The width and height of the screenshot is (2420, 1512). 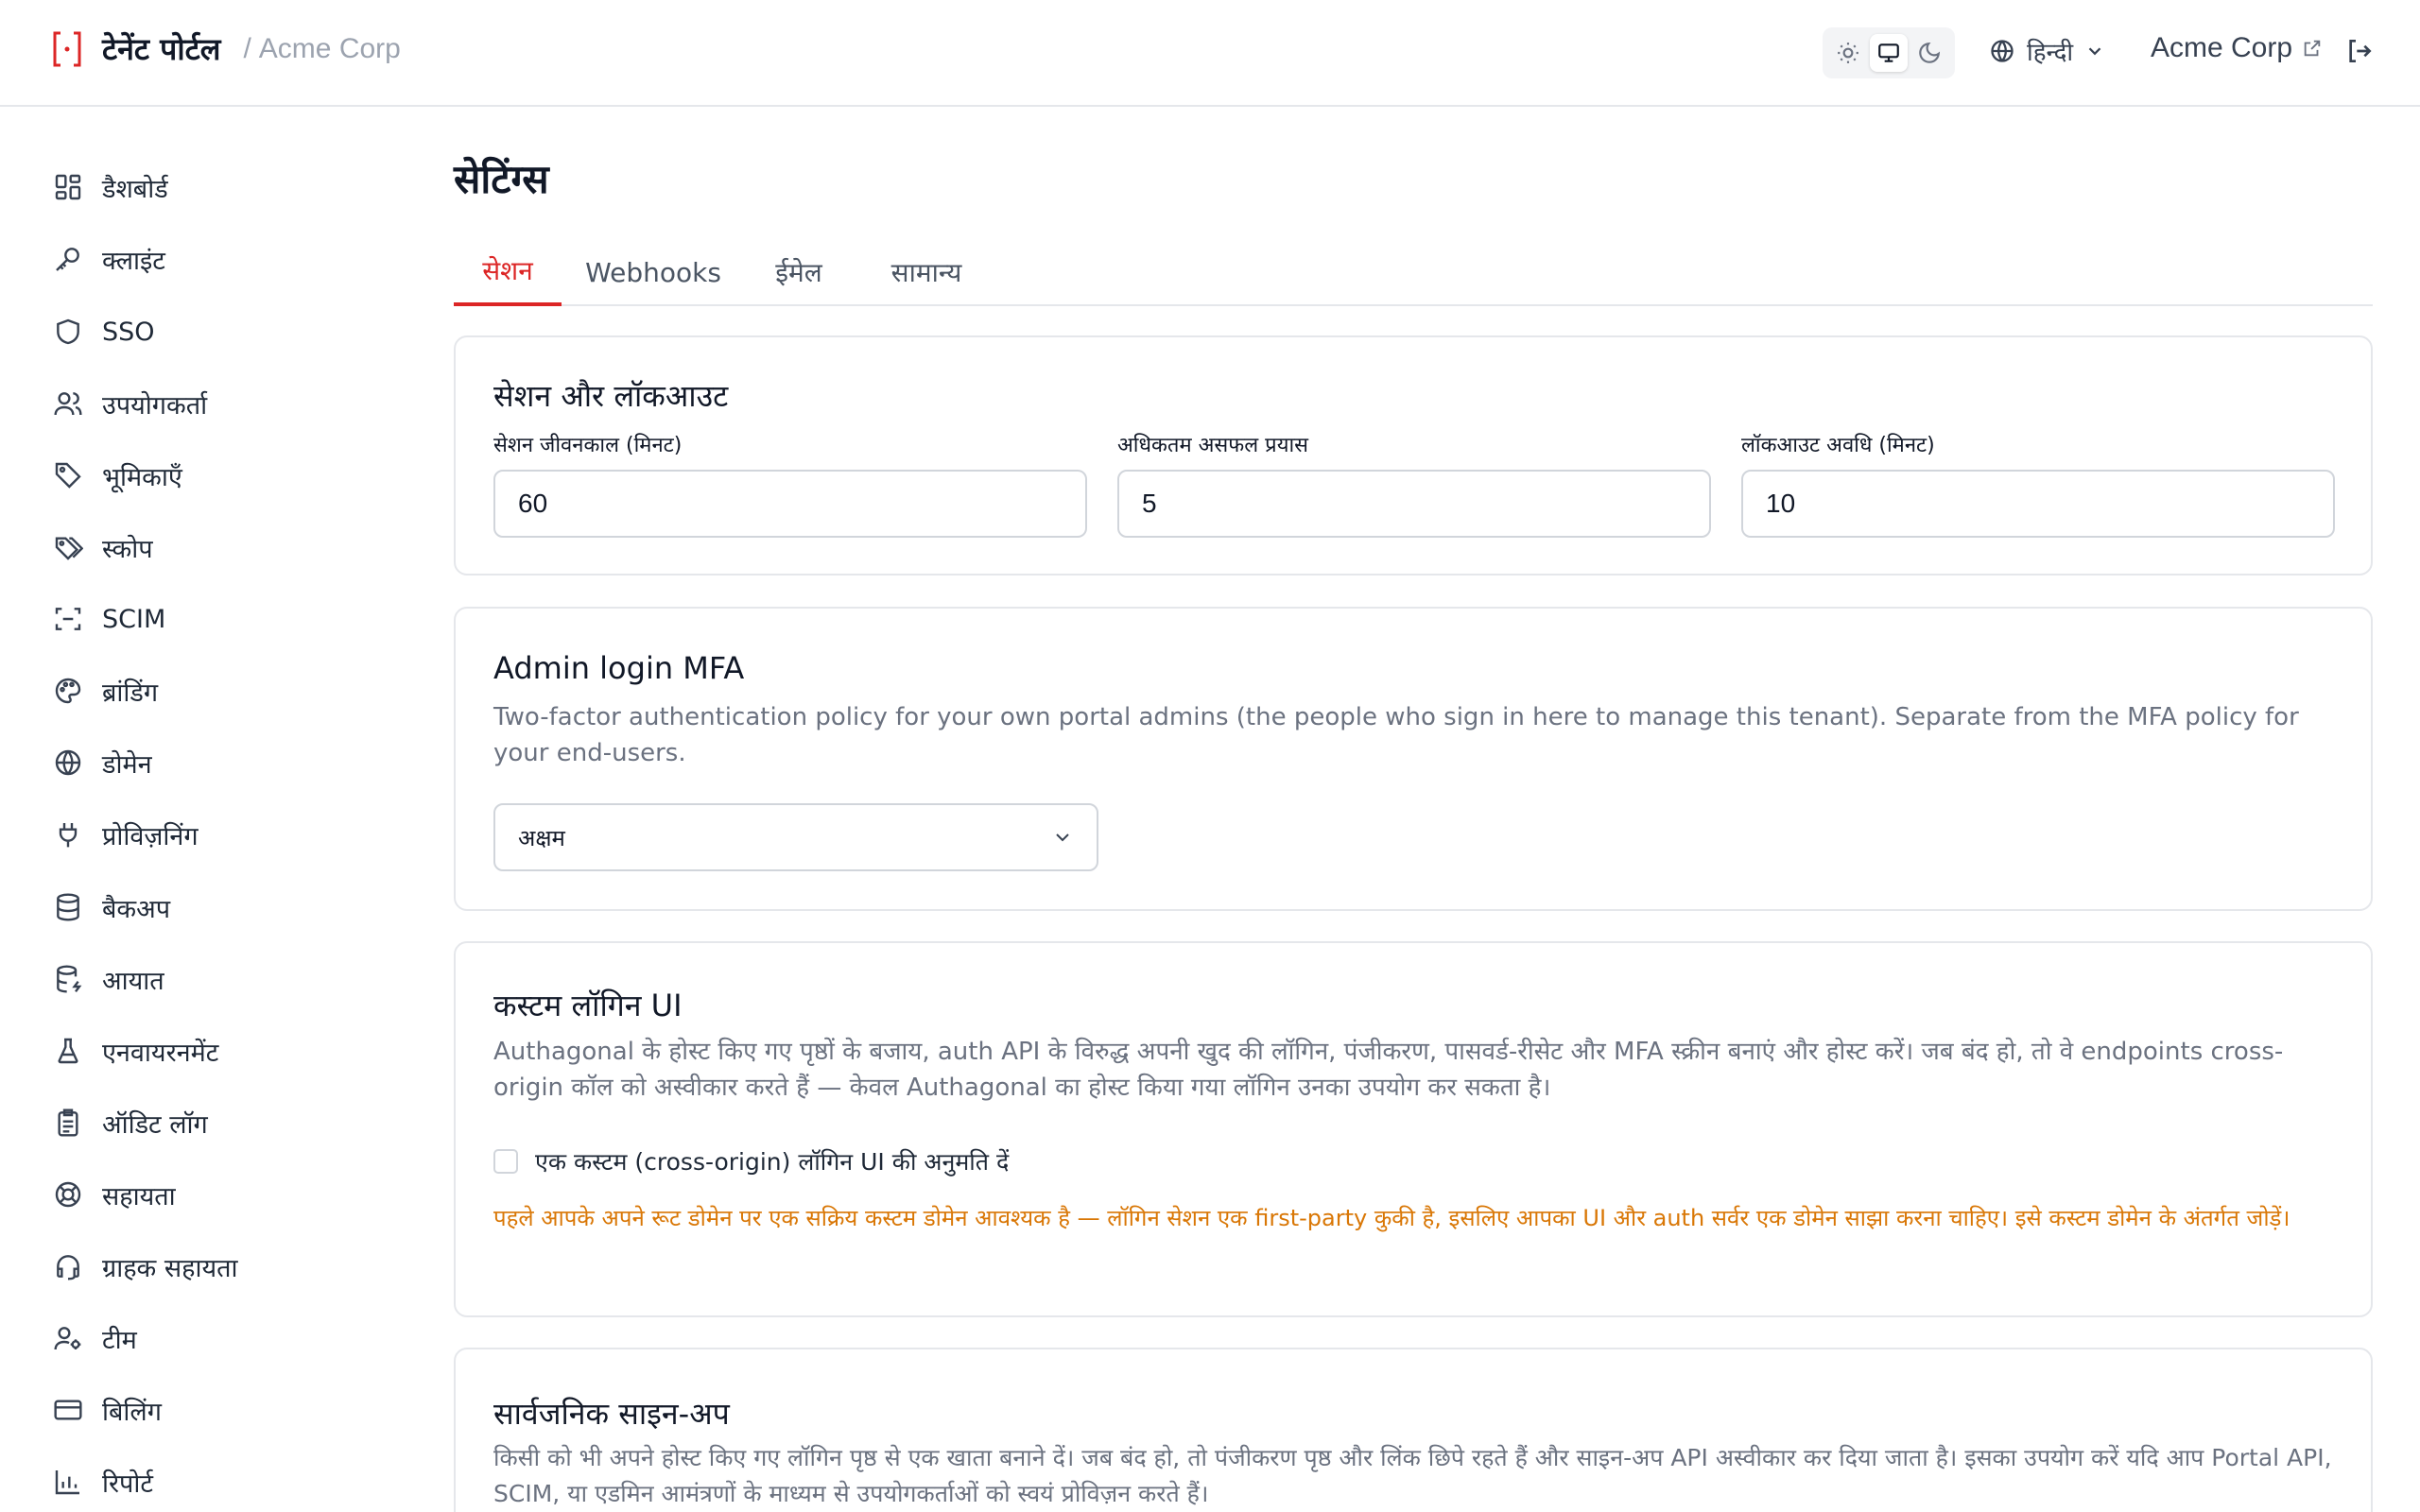 I want to click on sun-icon, so click(x=1848, y=53).